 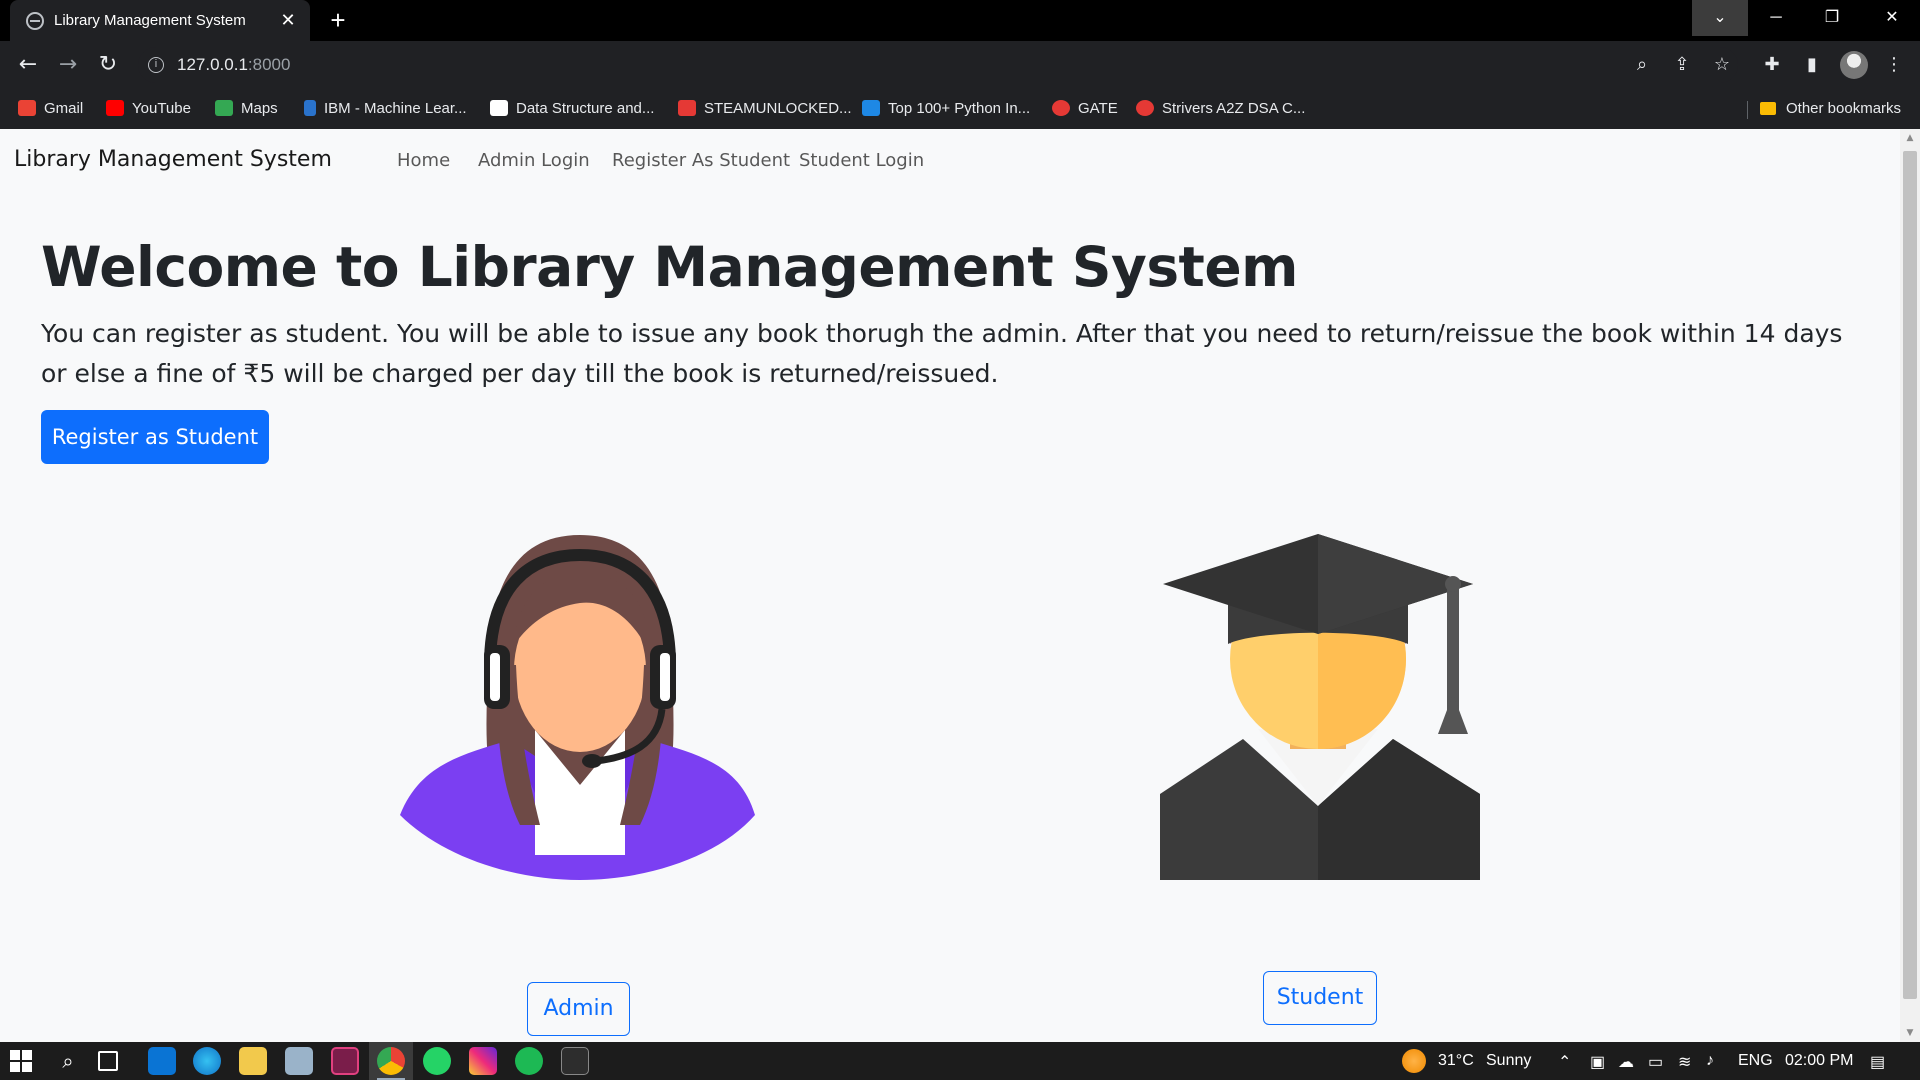 I want to click on minimize-icon: ─, so click(x=1776, y=18).